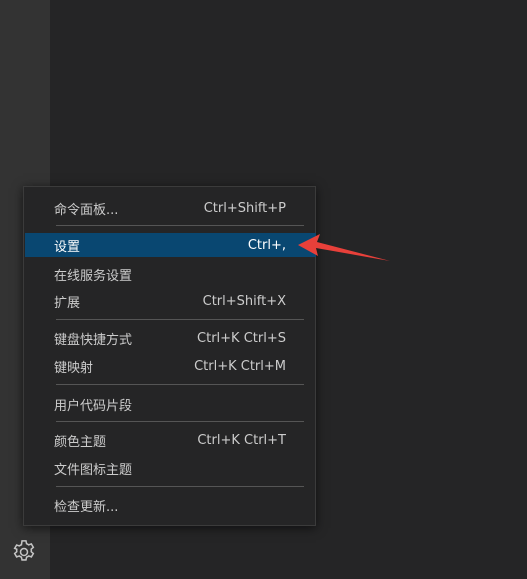 The image size is (527, 579). I want to click on menu-item-label: 文件图标主题, so click(93, 470).